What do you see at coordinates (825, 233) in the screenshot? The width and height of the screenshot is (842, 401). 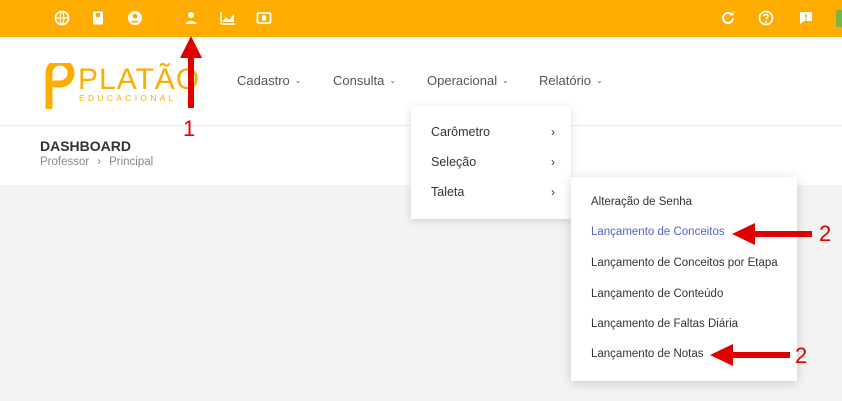 I see `annotation-label-2a: 2` at bounding box center [825, 233].